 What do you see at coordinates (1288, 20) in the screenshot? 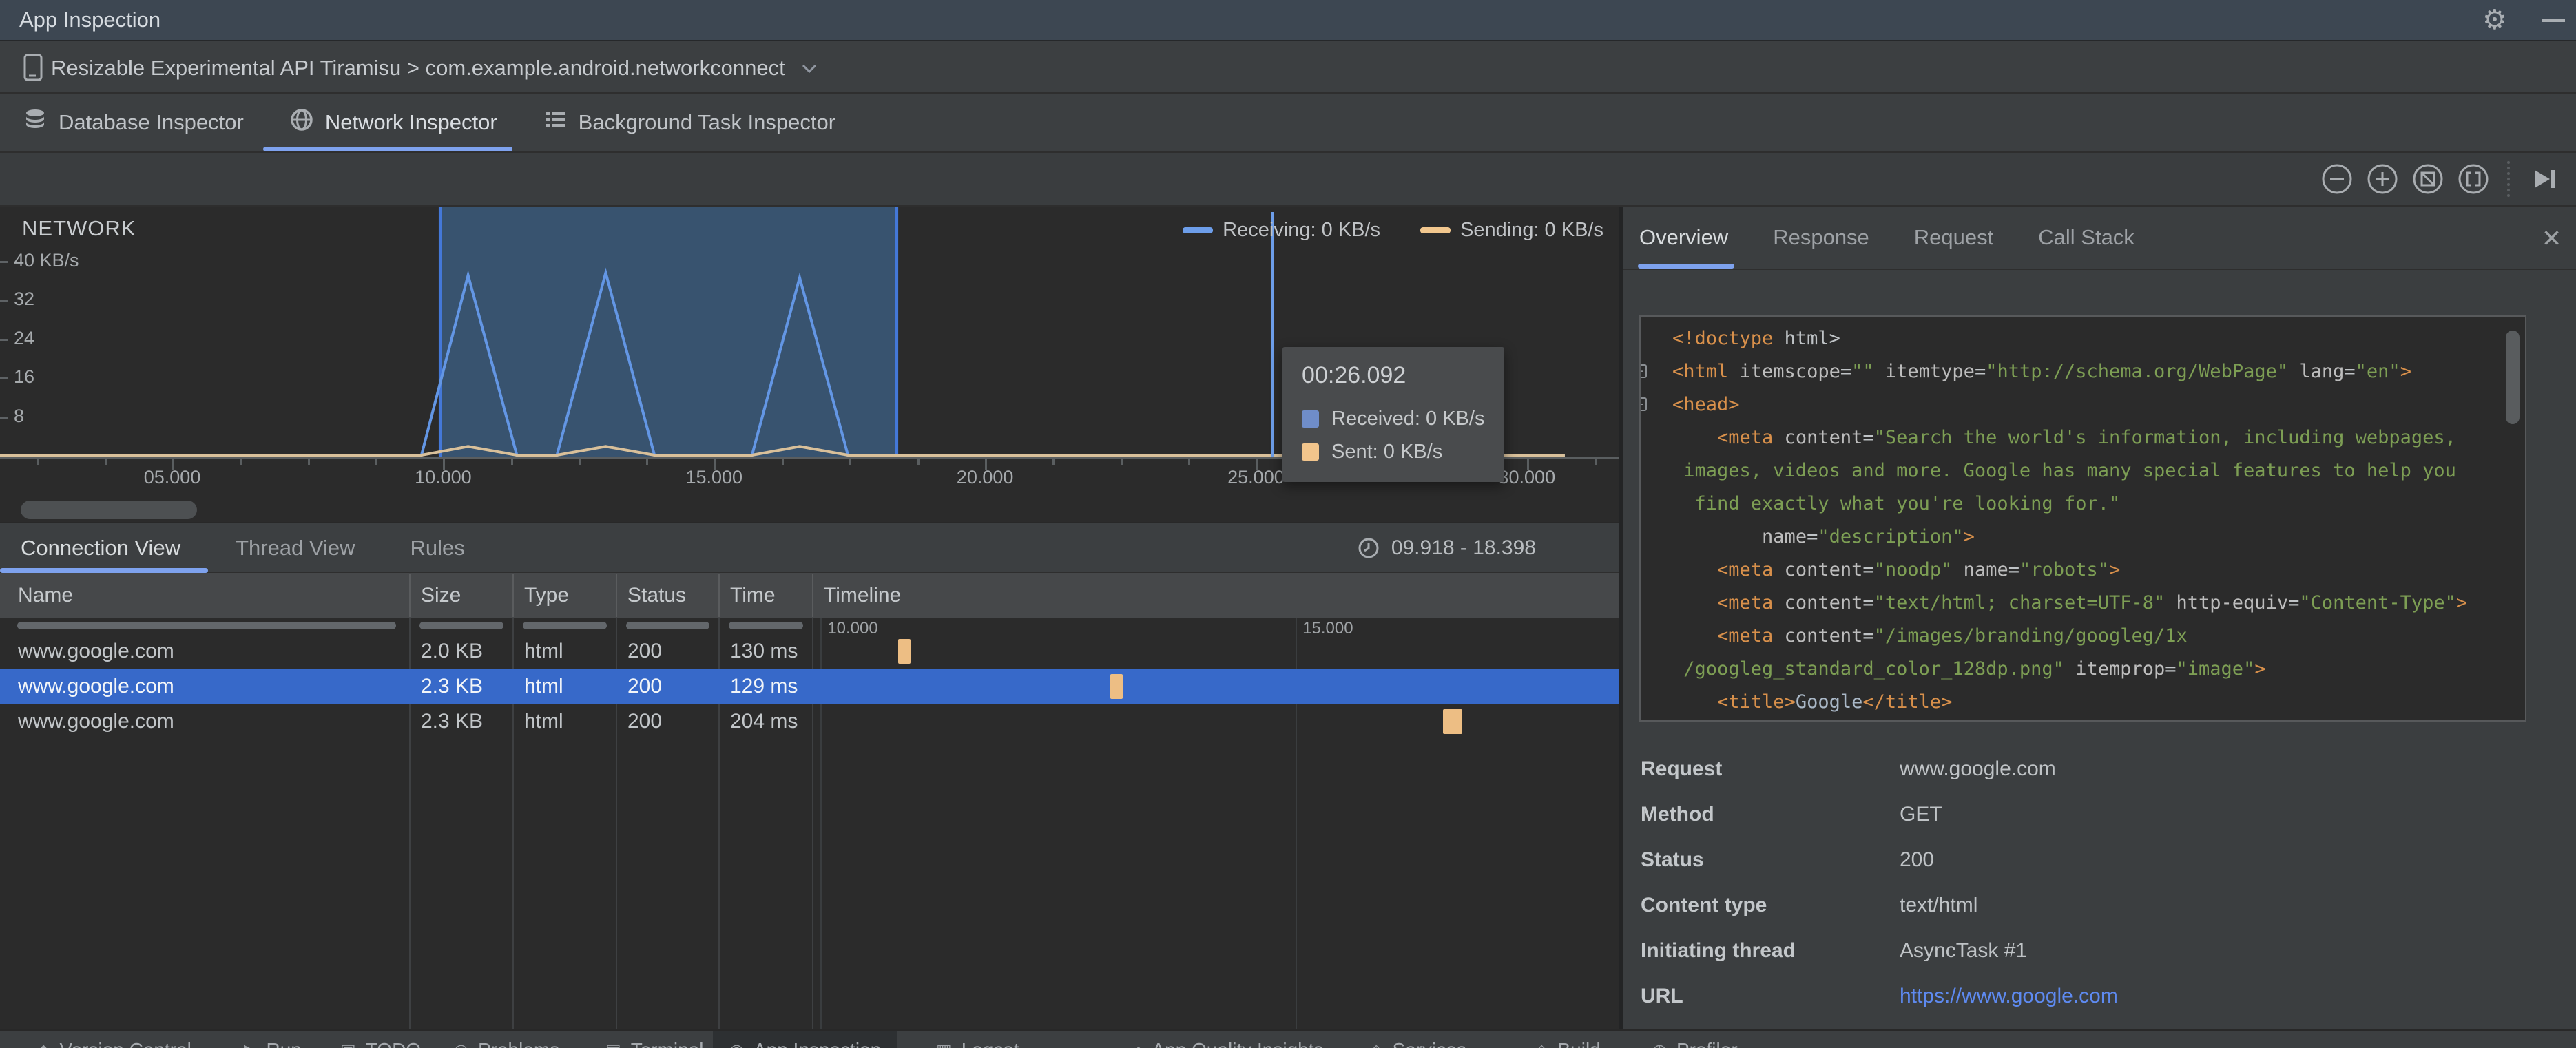
I see `titlebar: App Inspection ⚙` at bounding box center [1288, 20].